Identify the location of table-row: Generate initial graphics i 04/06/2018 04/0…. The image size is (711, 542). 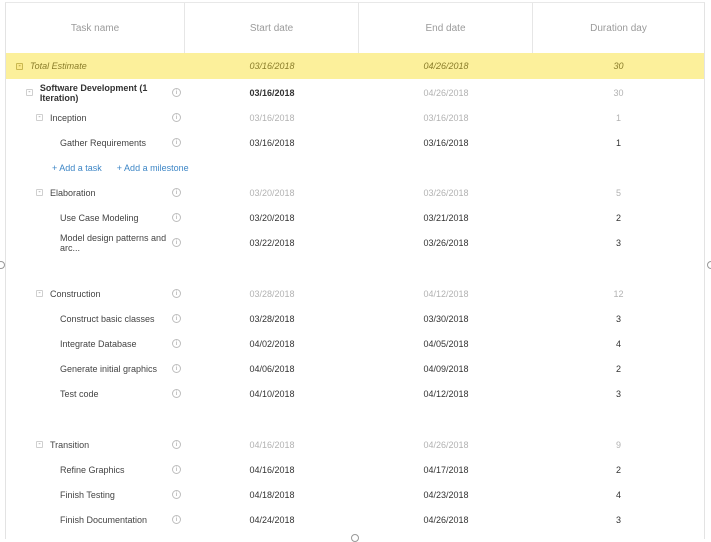
(355, 368).